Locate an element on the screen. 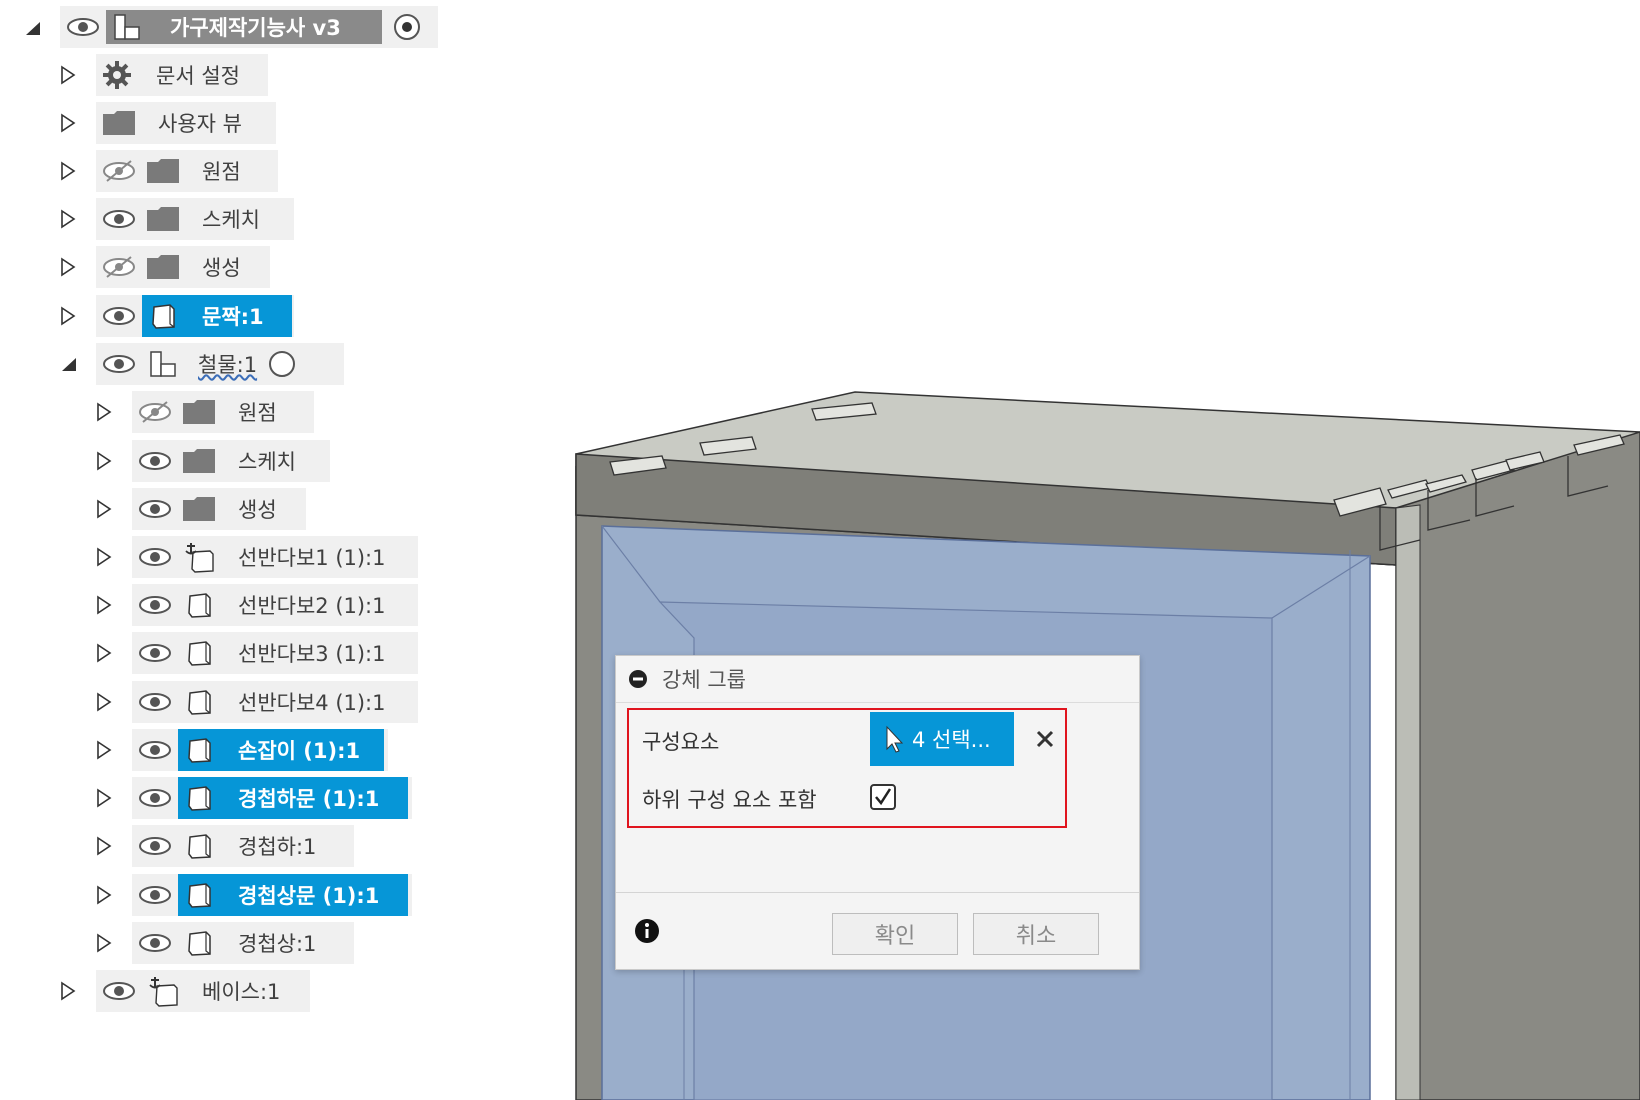 The height and width of the screenshot is (1100, 1640). checkbox-icon is located at coordinates (883, 797).